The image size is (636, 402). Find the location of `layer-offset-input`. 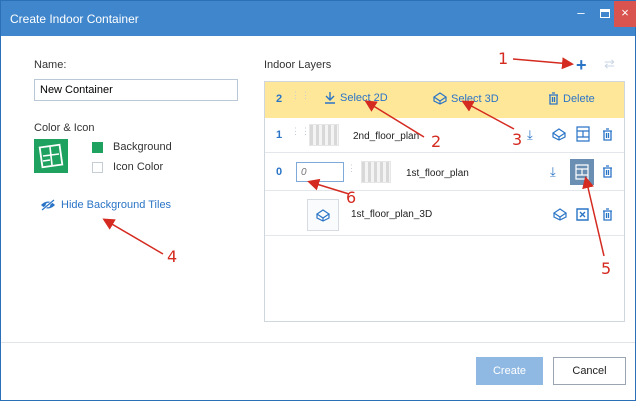

layer-offset-input is located at coordinates (320, 172).